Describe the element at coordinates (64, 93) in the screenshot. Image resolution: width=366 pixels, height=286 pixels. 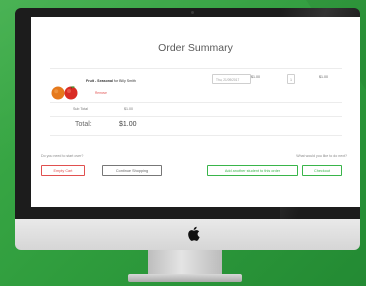
I see `fruit-image` at that location.